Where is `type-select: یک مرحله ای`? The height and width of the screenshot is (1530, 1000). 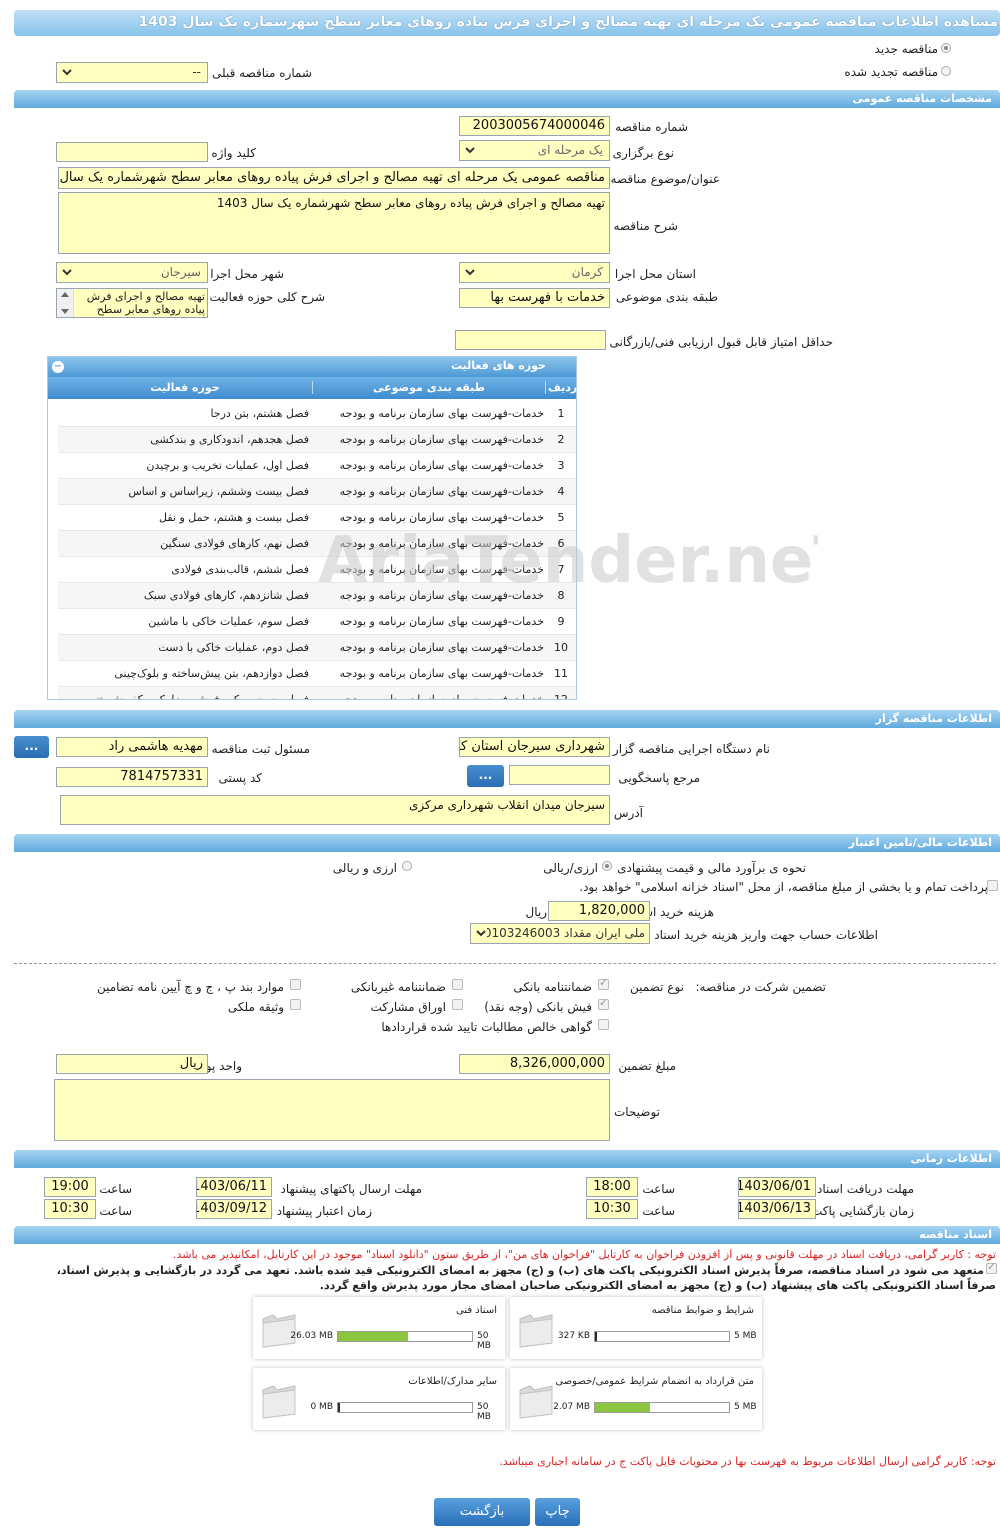
type-select: یک مرحله ای is located at coordinates (534, 150).